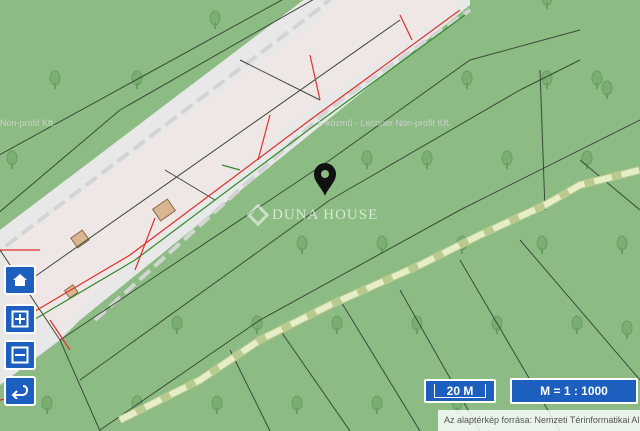  Describe the element at coordinates (325, 214) in the screenshot. I see `brand-text: DUNA HOUSE` at that location.